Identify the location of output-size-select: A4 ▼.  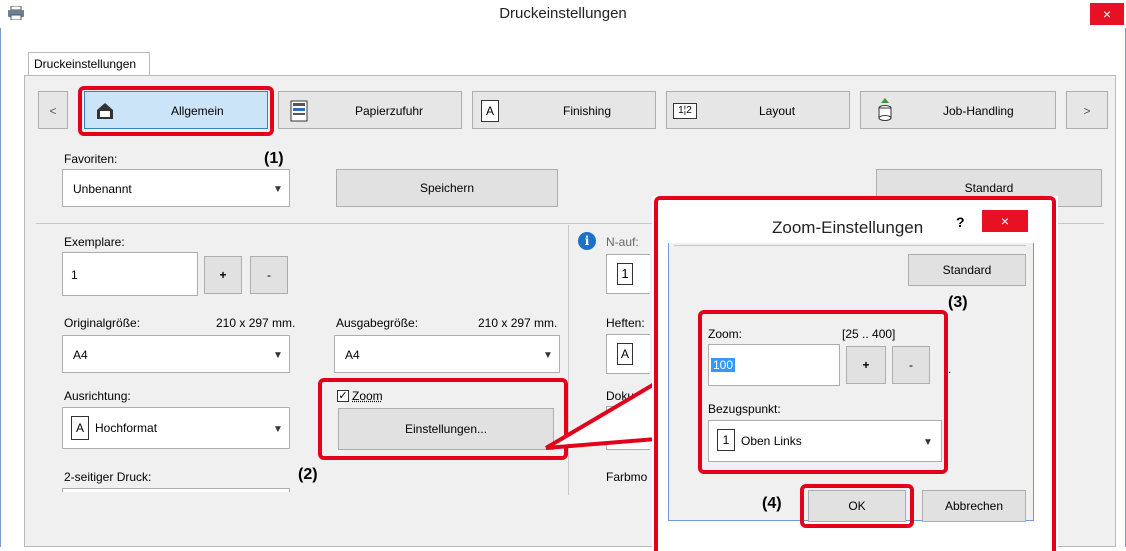
(447, 354).